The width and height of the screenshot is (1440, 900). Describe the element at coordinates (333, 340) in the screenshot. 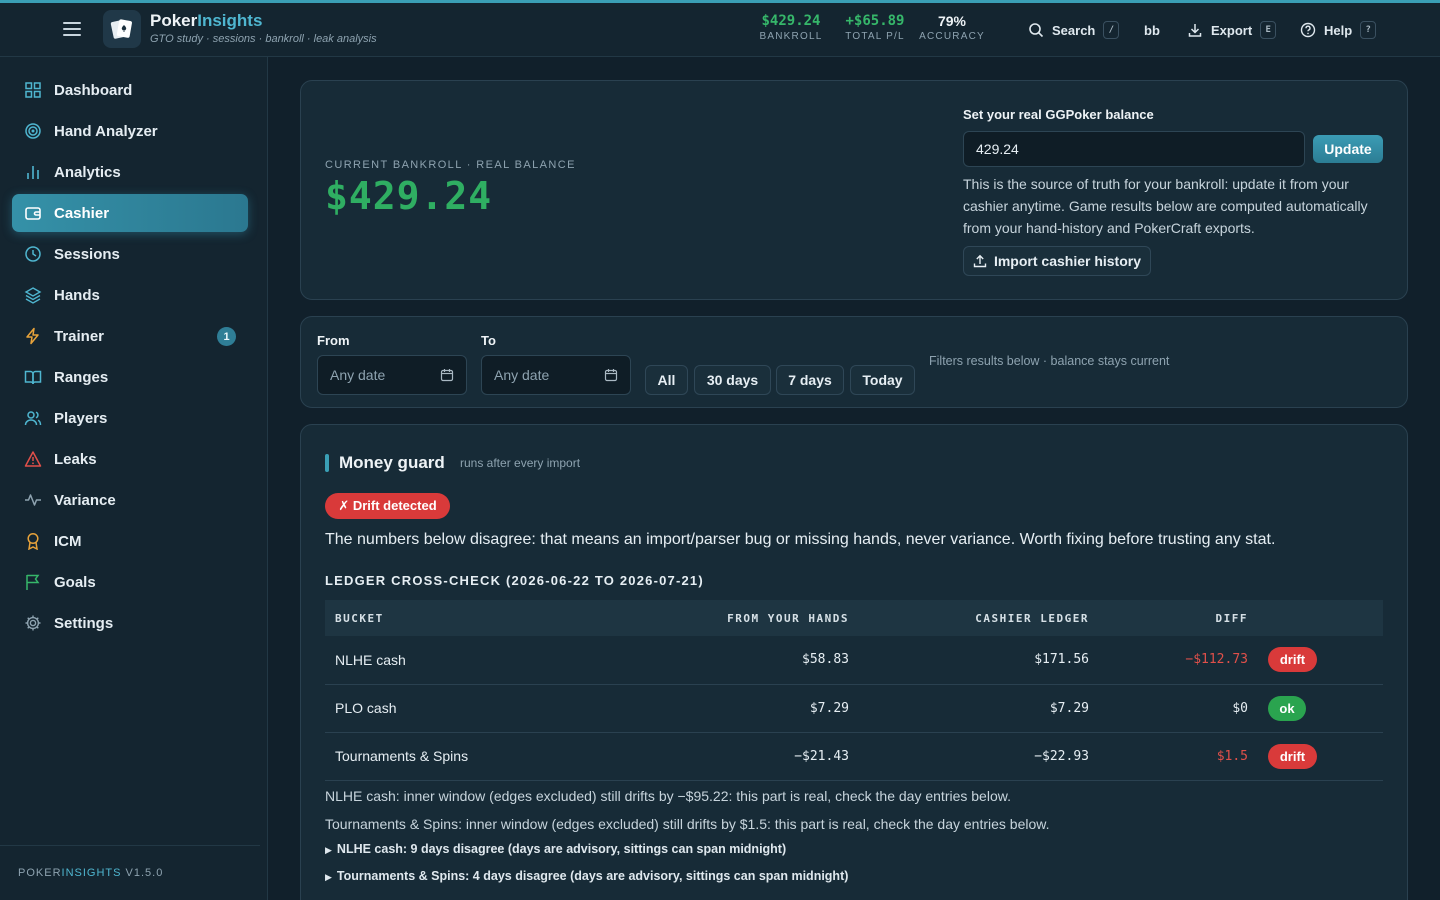

I see `from-label: From` at that location.